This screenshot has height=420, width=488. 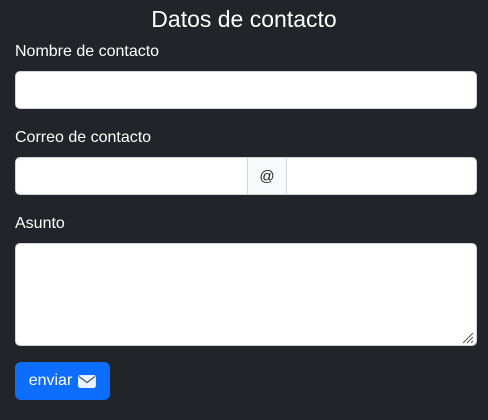 I want to click on submit-button: enviar, so click(x=62, y=381).